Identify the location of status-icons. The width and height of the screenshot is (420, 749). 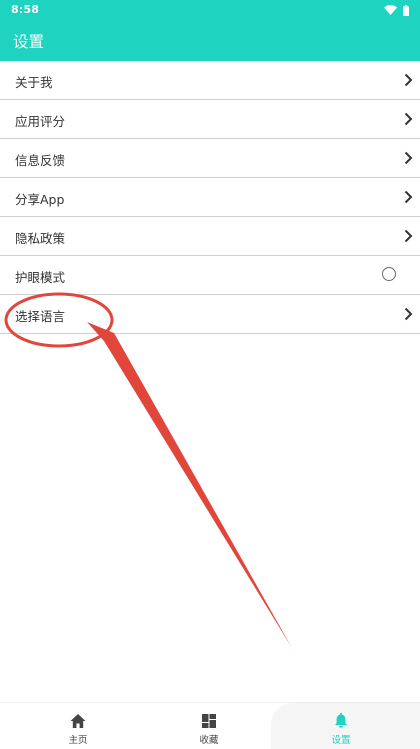
(396, 10).